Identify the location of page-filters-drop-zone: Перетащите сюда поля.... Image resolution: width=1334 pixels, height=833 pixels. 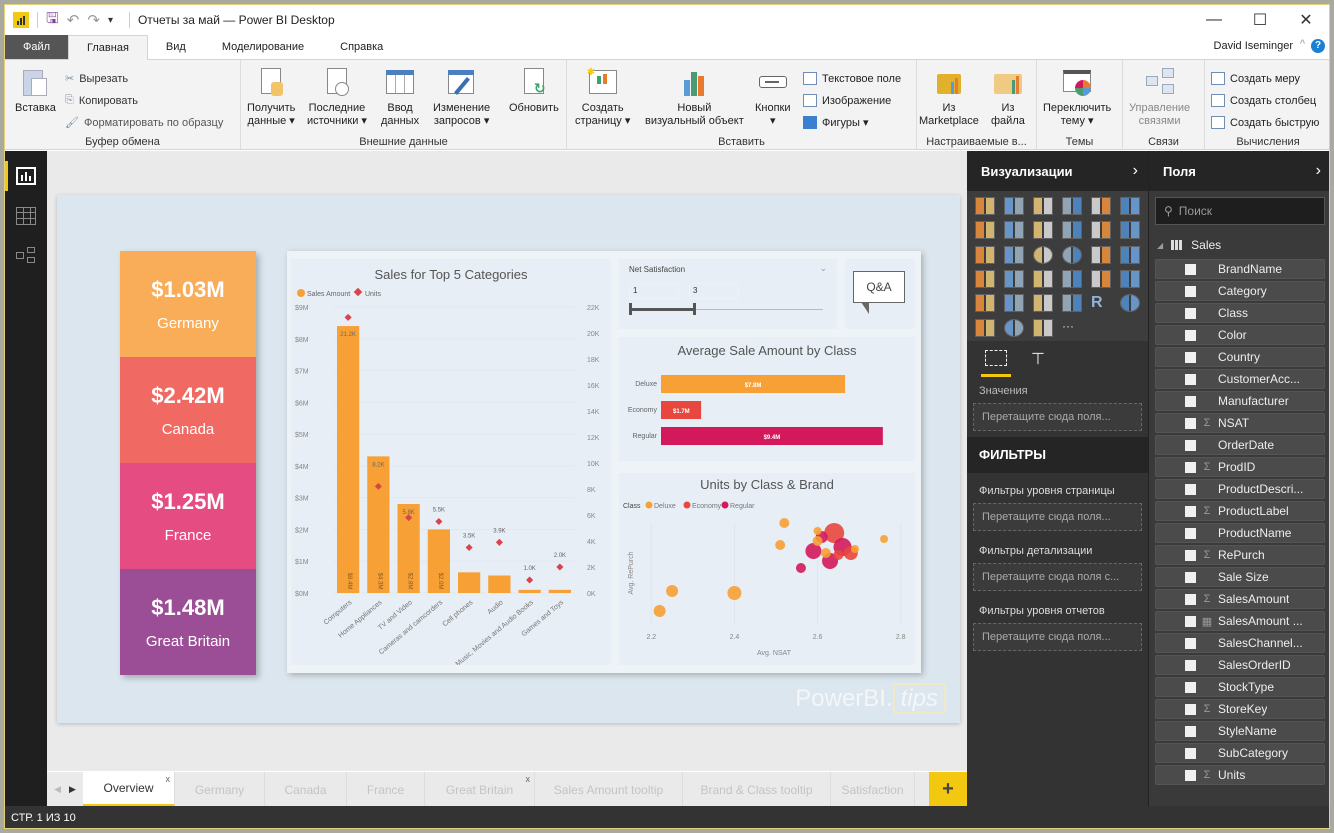
(1057, 517).